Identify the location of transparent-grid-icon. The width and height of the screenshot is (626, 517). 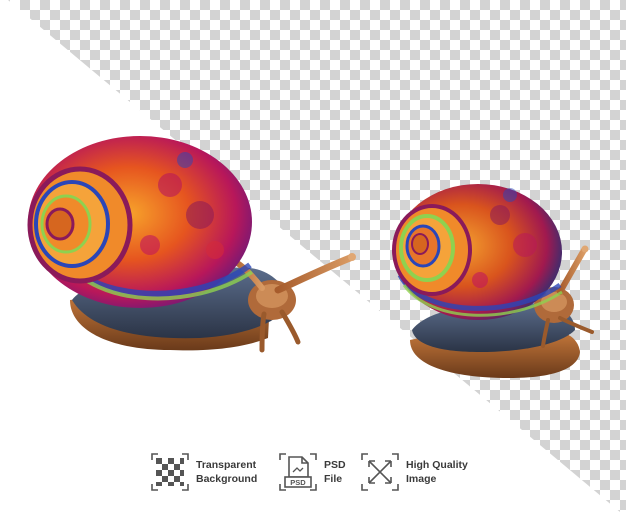
(170, 472).